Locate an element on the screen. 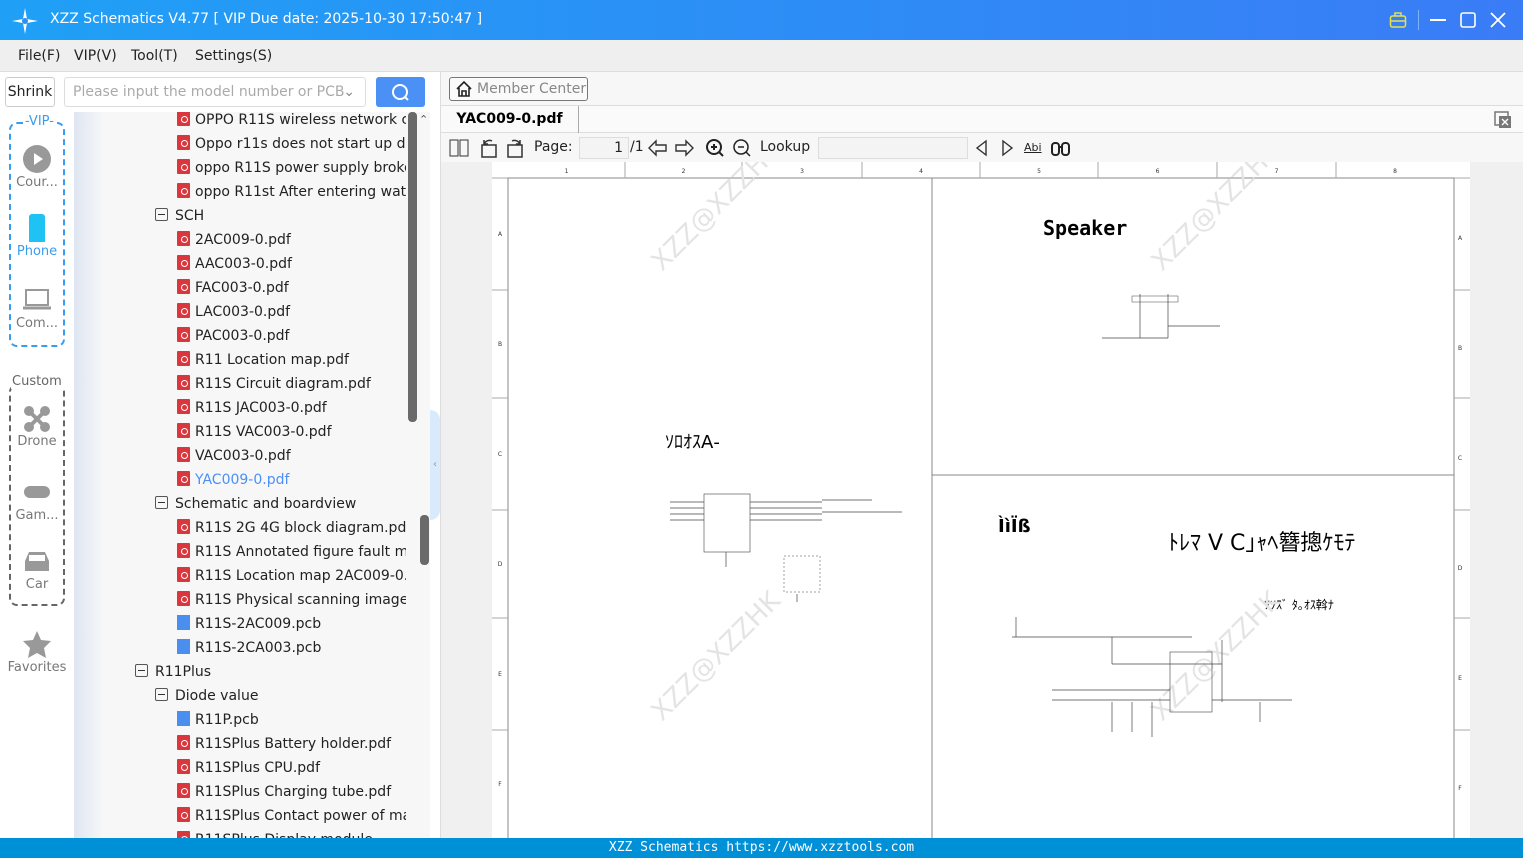 The height and width of the screenshot is (858, 1523). tree-file: R11S-2AC009.pcb is located at coordinates (291, 624).